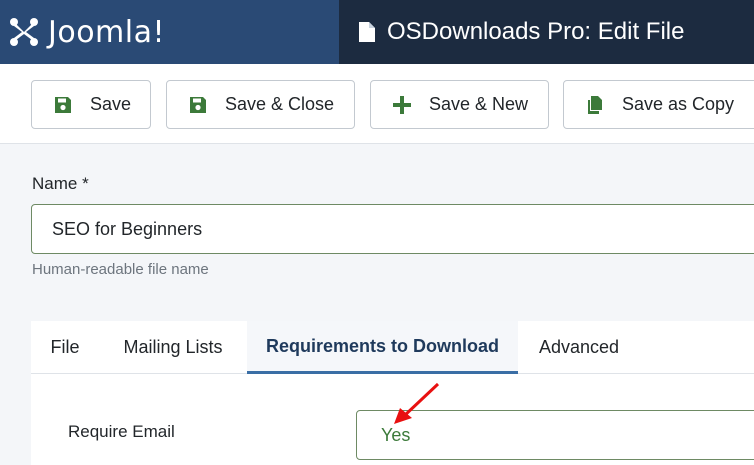  What do you see at coordinates (107, 32) in the screenshot?
I see `brand-name: Joomla!` at bounding box center [107, 32].